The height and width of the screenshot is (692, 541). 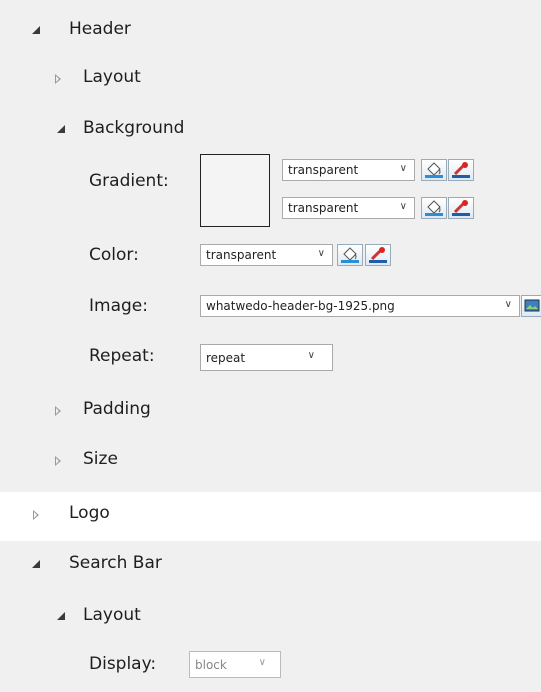 I want to click on tree-node-label: Search Bar, so click(x=115, y=563).